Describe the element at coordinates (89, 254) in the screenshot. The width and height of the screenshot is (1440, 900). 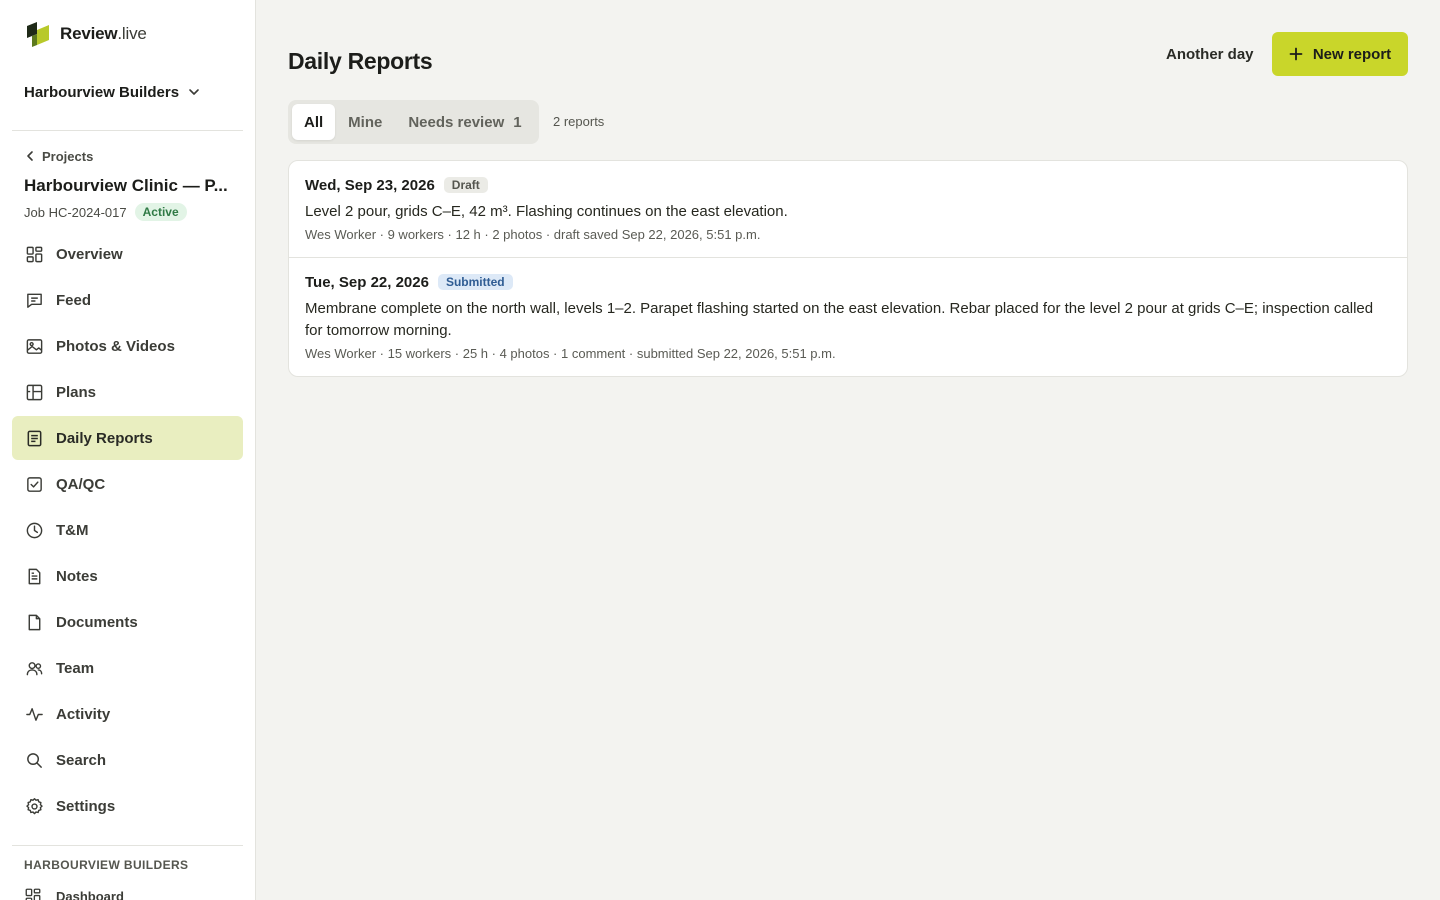
I see `nav-label: Overview` at that location.